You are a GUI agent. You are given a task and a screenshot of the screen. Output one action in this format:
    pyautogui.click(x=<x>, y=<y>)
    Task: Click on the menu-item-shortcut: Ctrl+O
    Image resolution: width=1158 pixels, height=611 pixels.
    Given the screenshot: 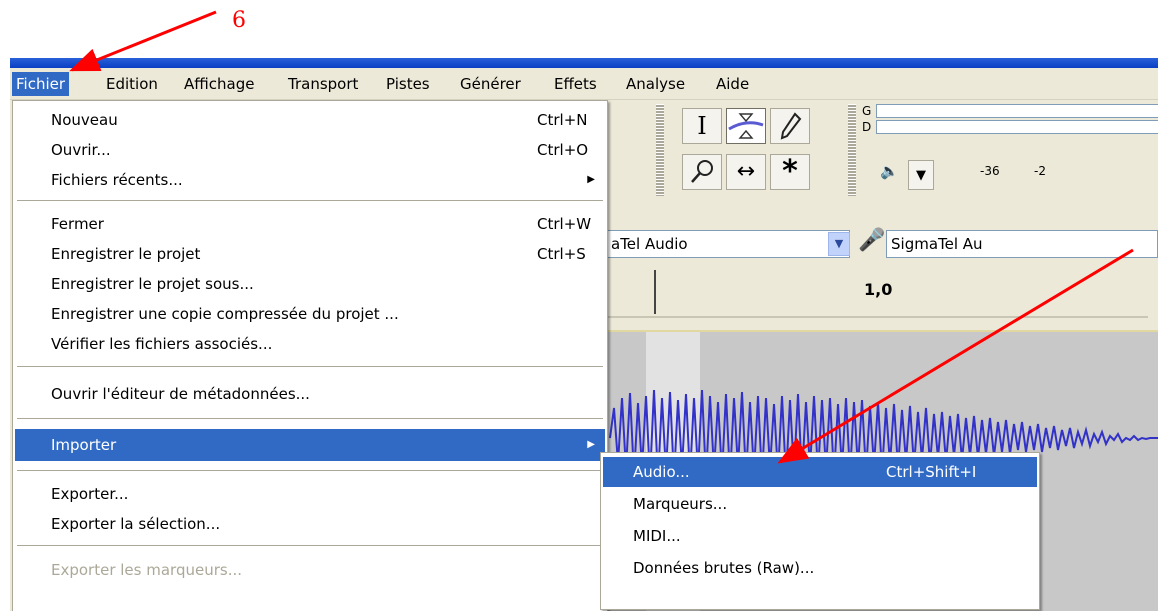 What is the action you would take?
    pyautogui.click(x=563, y=150)
    